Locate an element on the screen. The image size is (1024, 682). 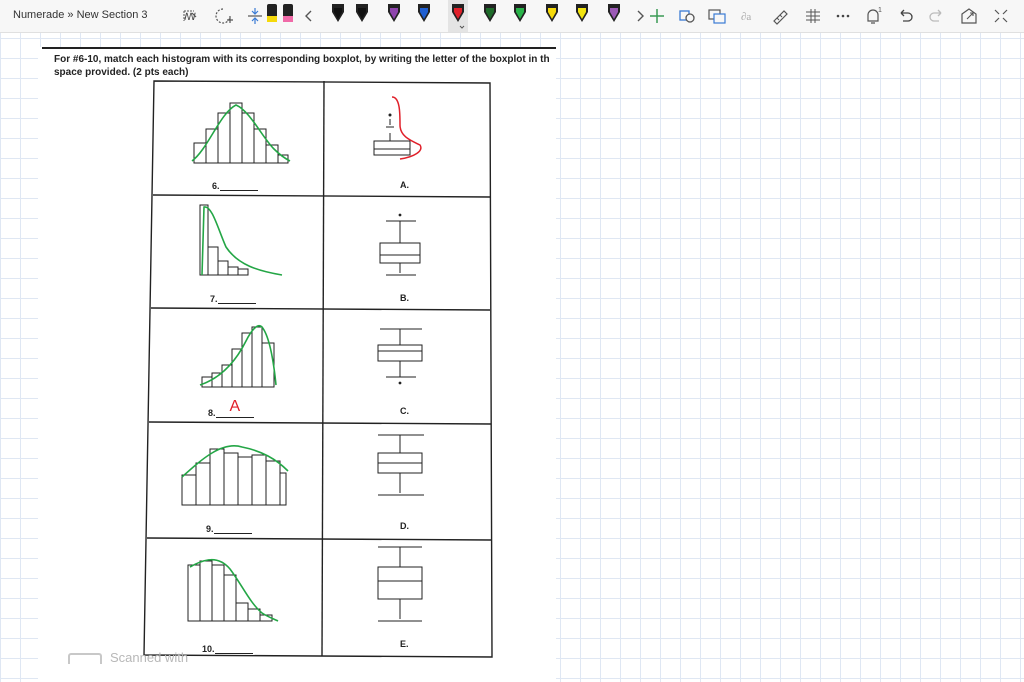
boxplot-d is located at coordinates (400, 465).